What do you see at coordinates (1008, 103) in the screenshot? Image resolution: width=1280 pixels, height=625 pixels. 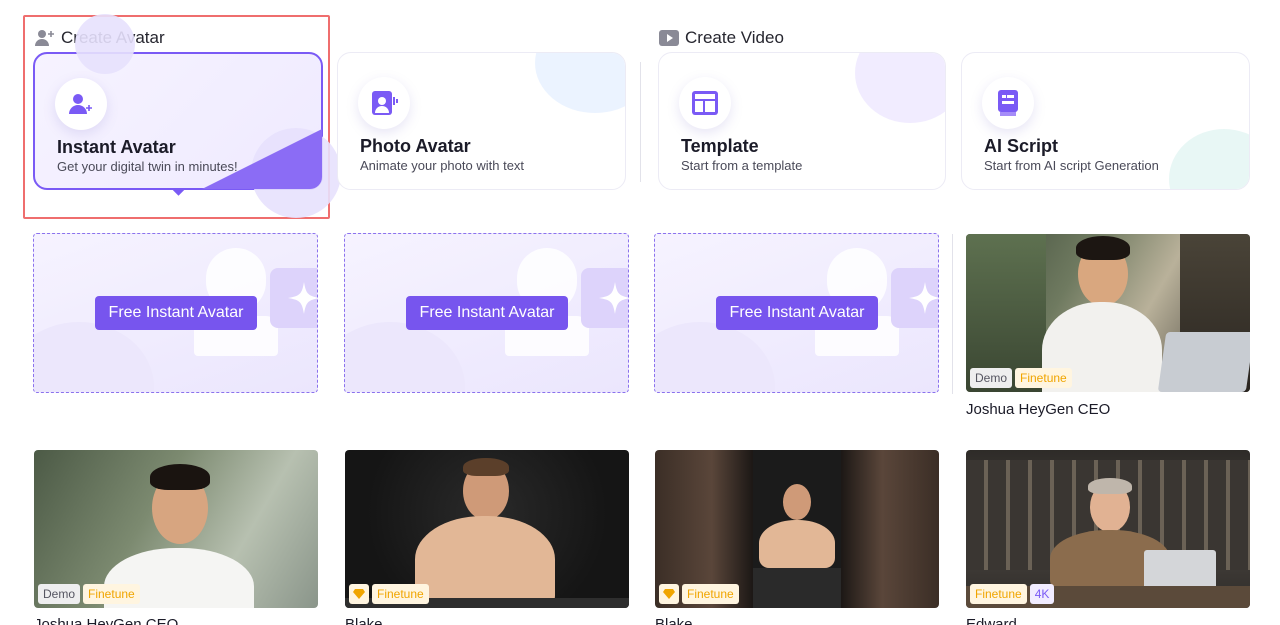 I see `script-icon` at bounding box center [1008, 103].